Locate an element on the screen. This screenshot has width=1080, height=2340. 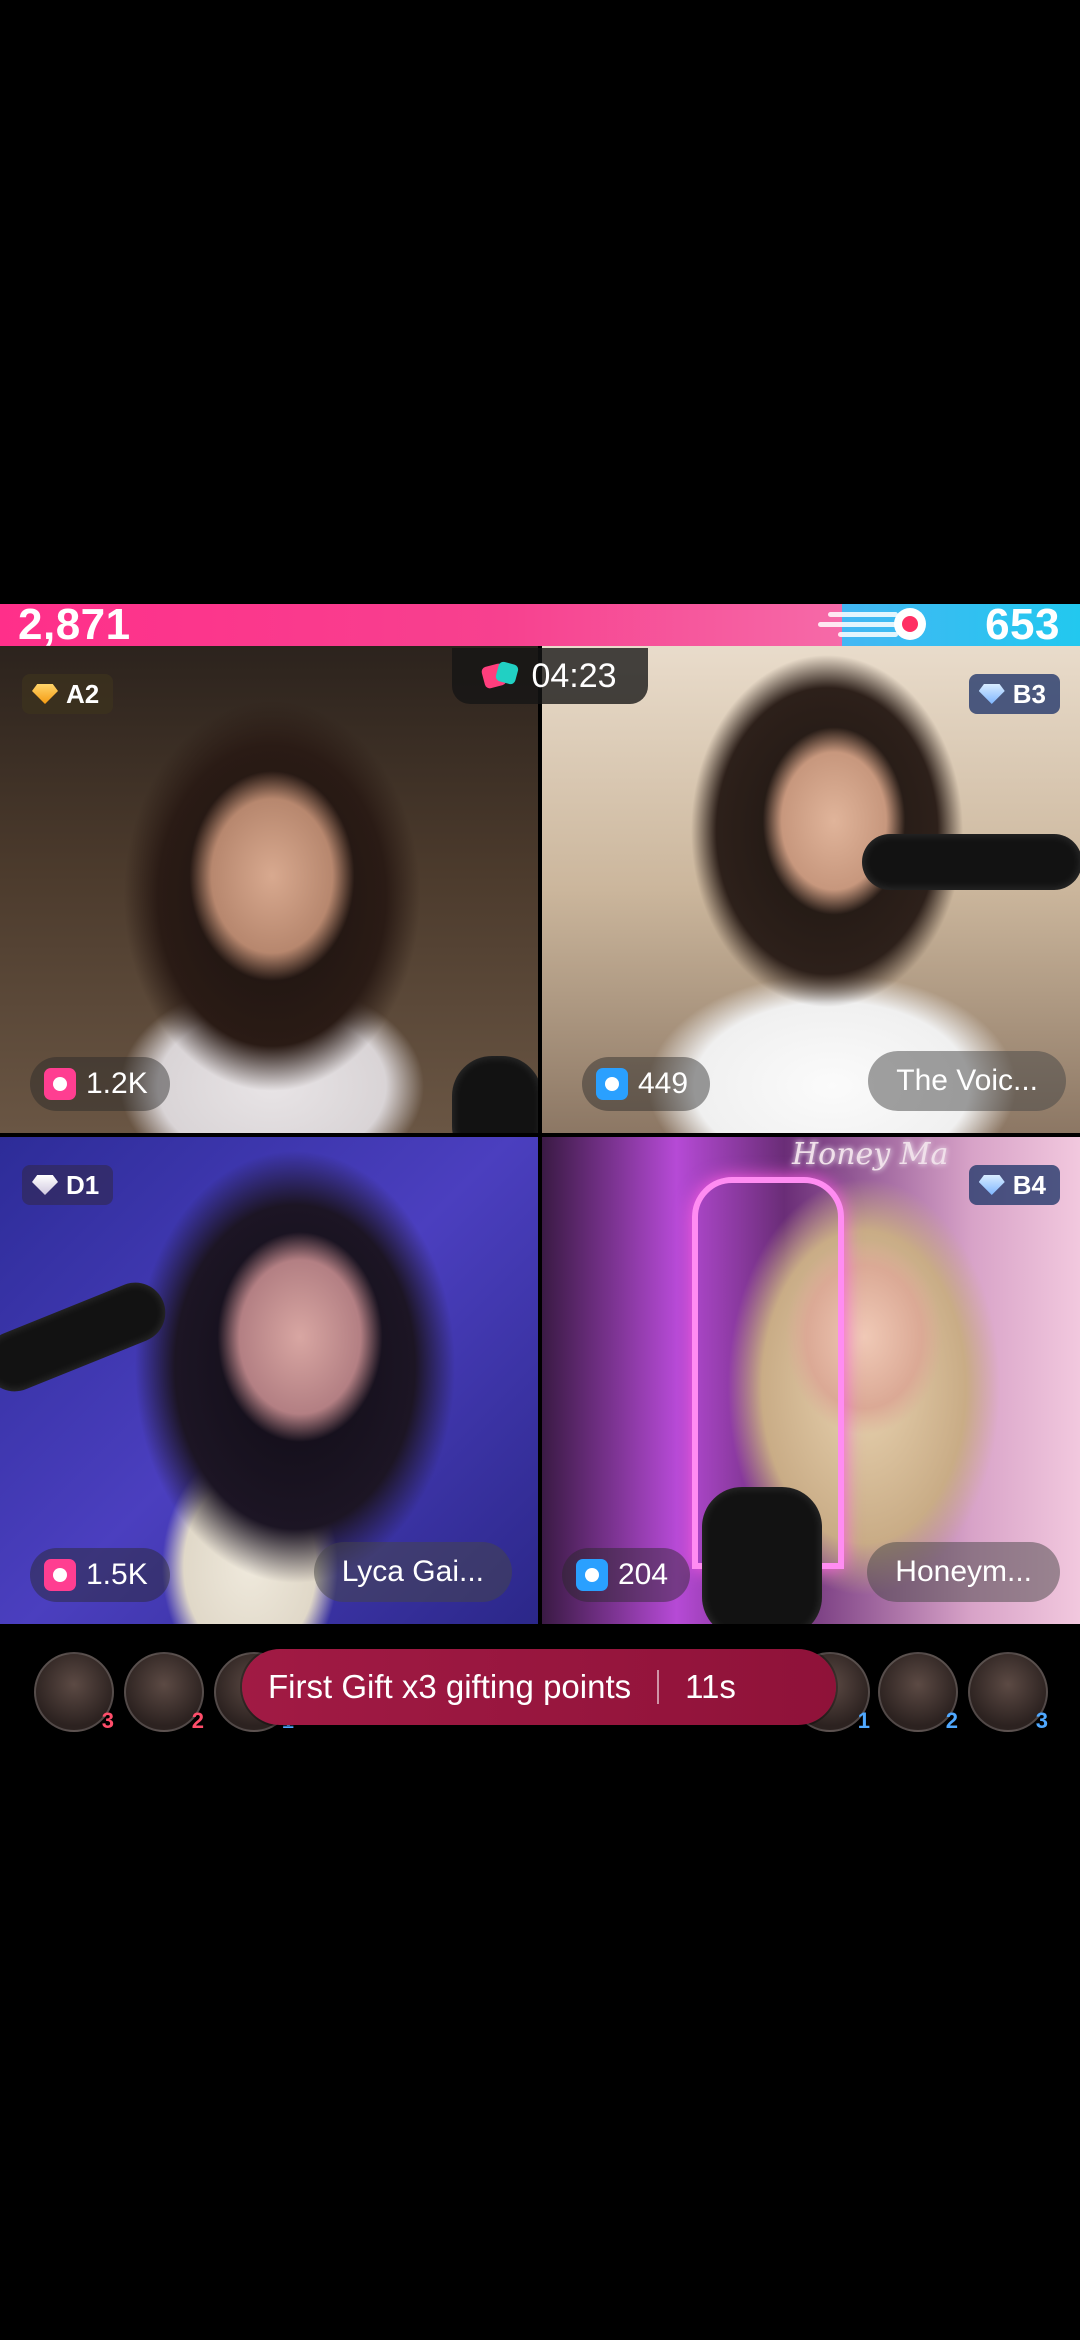
first-gift-banner: First Gift x3 gifting points 11s is located at coordinates (539, 1687).